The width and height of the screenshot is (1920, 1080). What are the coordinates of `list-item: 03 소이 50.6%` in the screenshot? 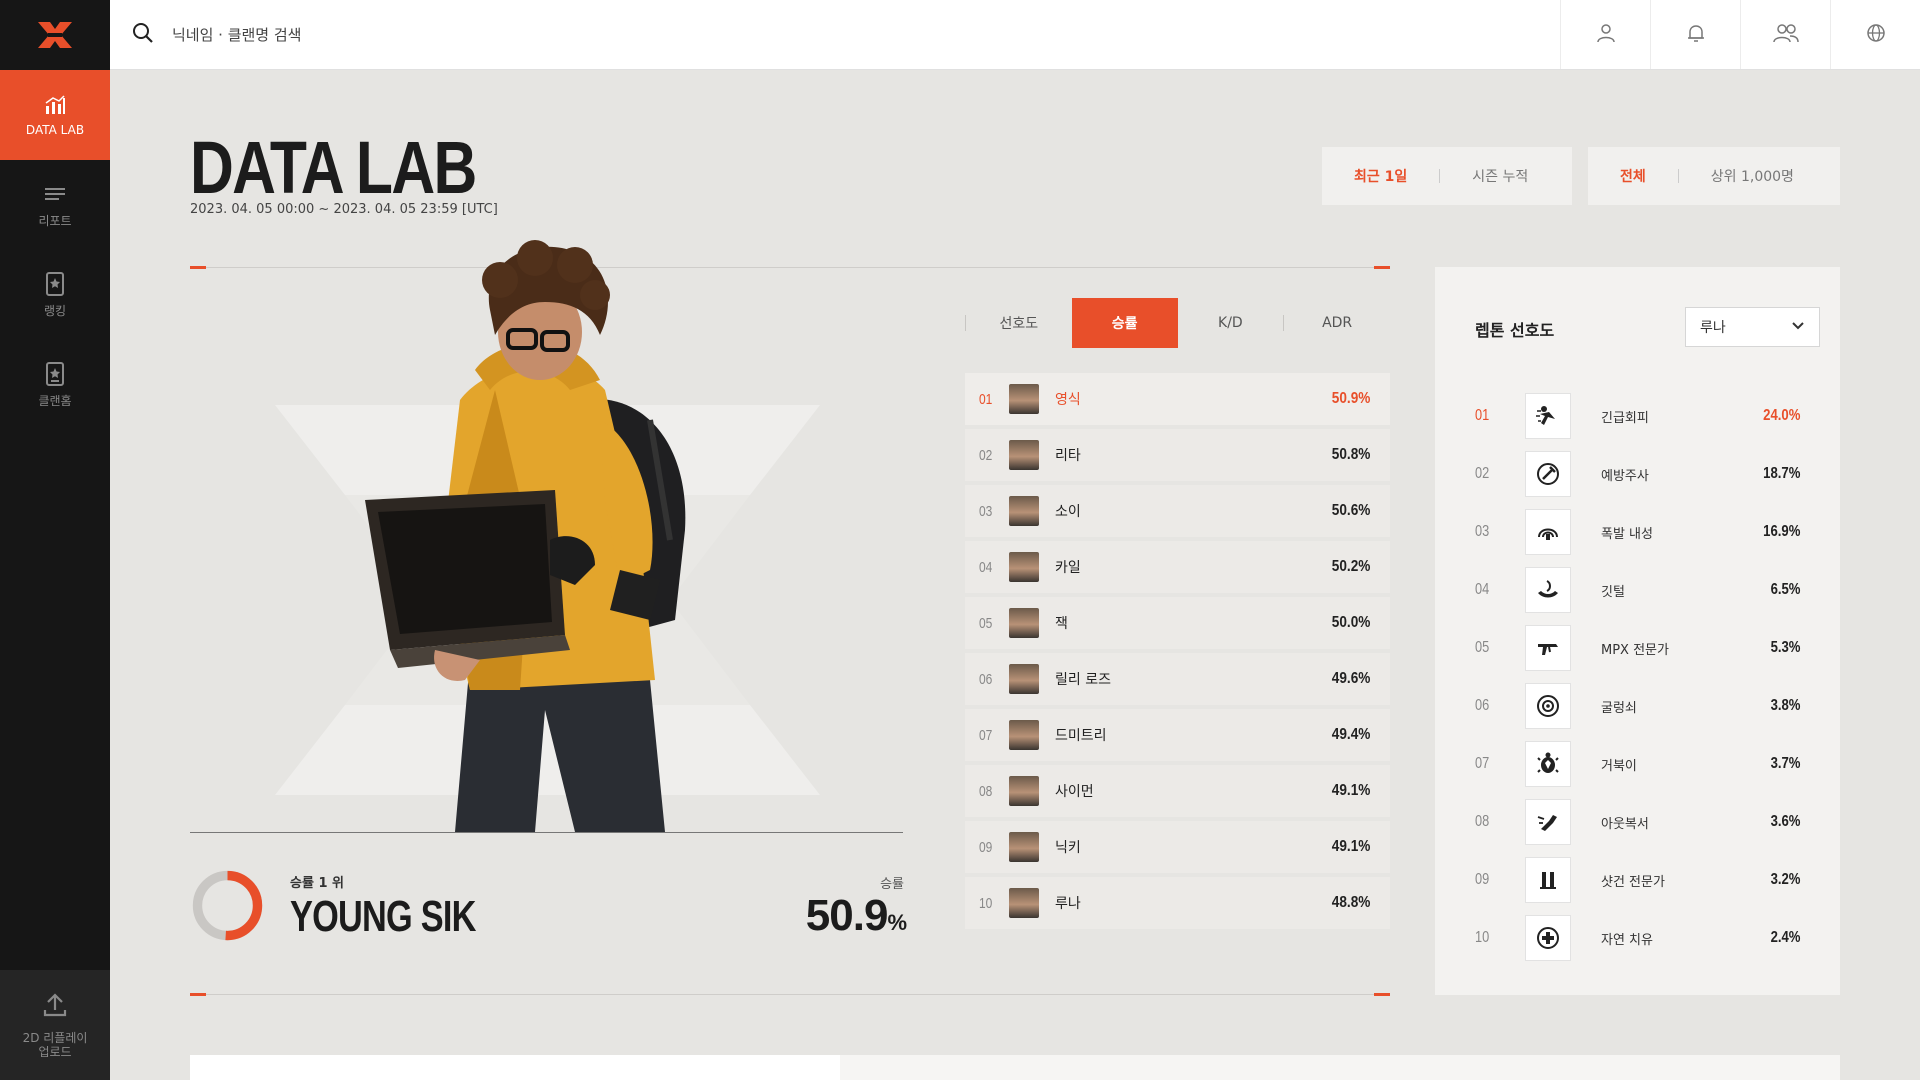 It's located at (1177, 511).